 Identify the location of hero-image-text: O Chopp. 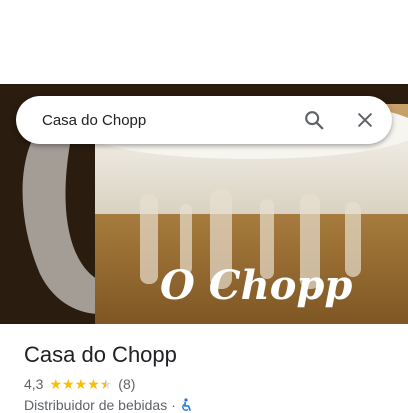
(256, 285).